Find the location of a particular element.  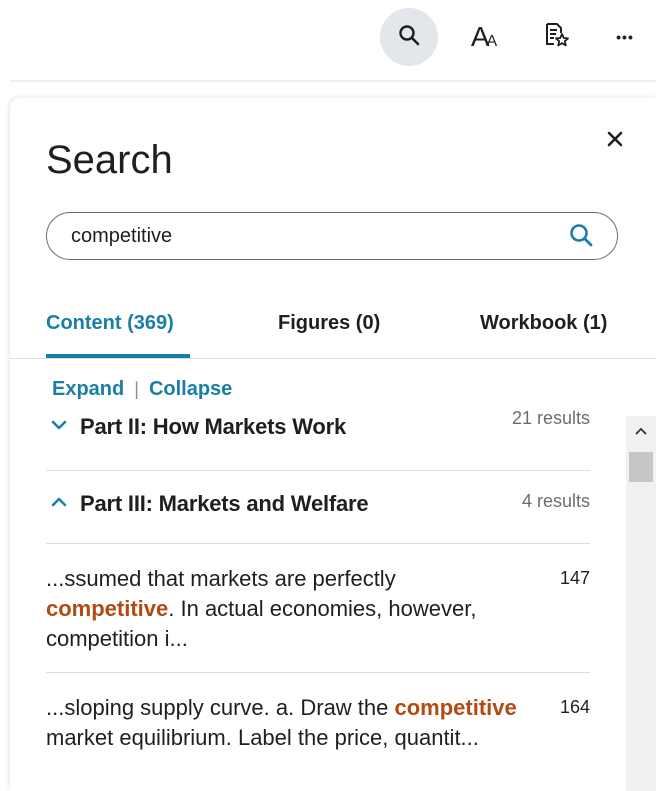

section-header: Part III: Markets and Welfare 4 results is located at coordinates (318, 507).